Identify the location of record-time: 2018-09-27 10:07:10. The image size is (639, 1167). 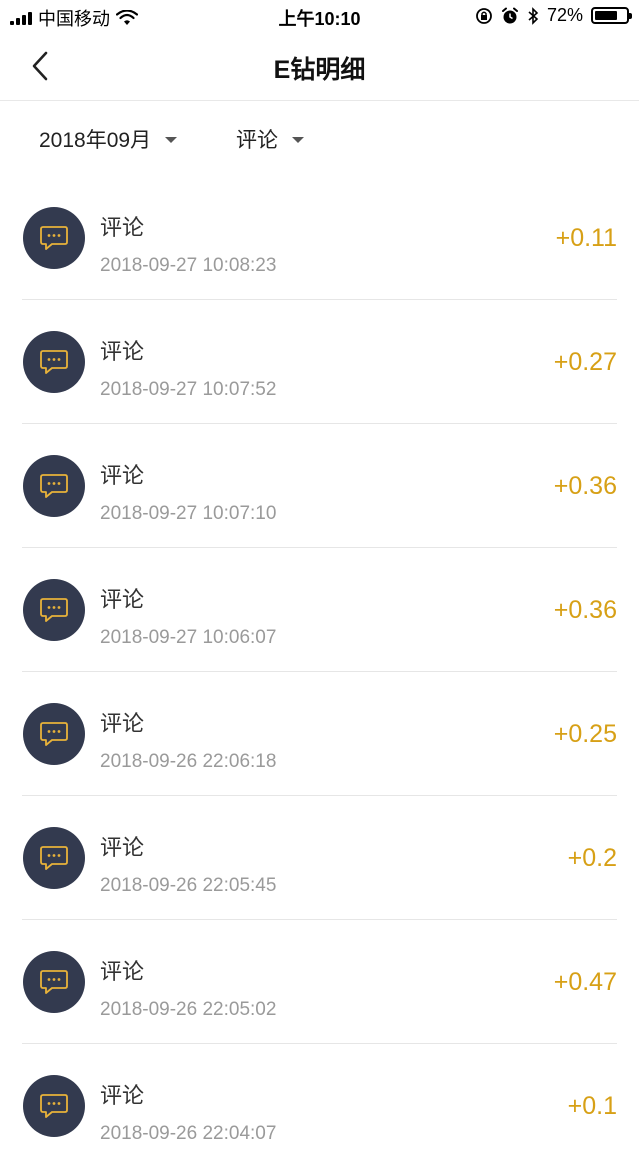
(188, 513).